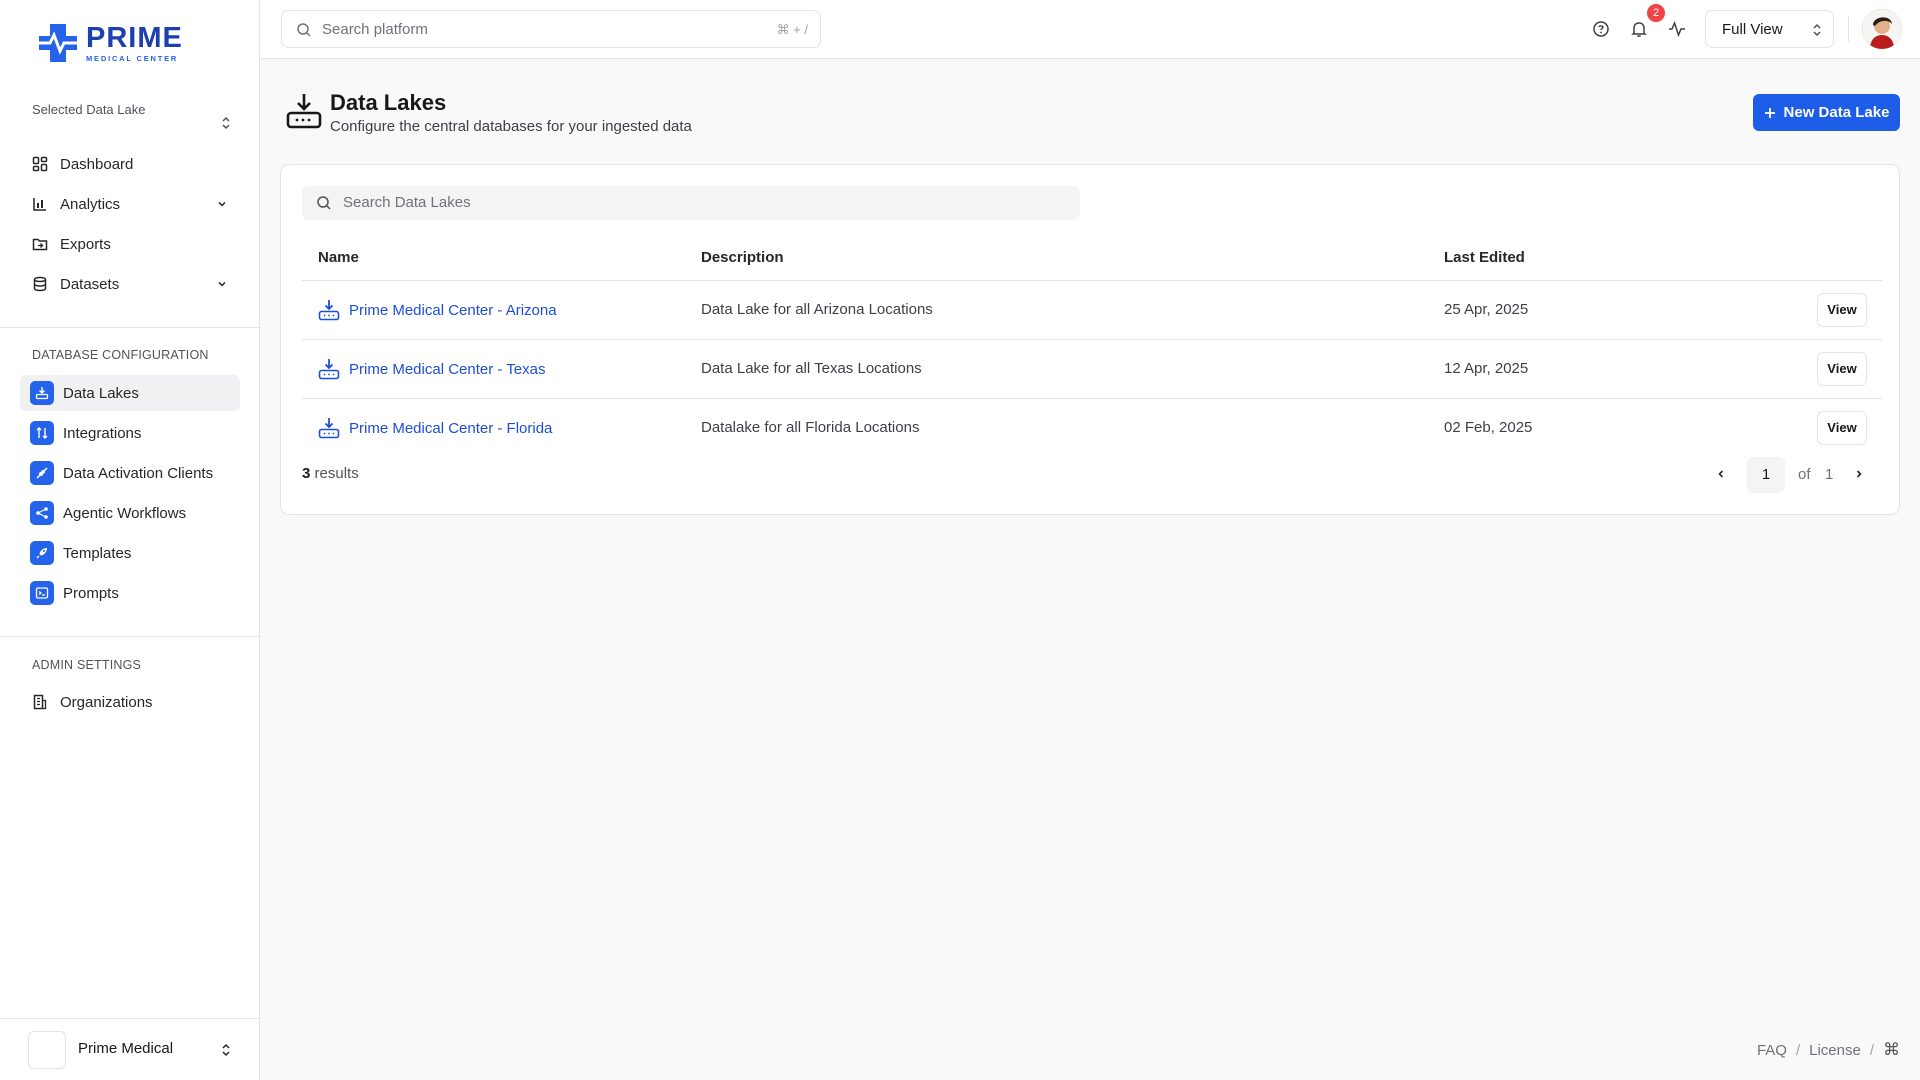 This screenshot has width=1920, height=1080. What do you see at coordinates (130, 593) in the screenshot?
I see `nav-item-prompts: Prompts` at bounding box center [130, 593].